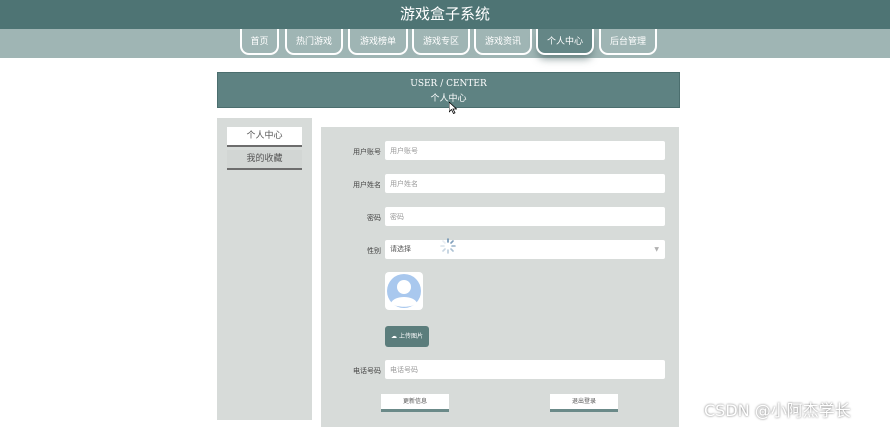 This screenshot has width=890, height=427. Describe the element at coordinates (503, 42) in the screenshot. I see `nav-item-game-news: 游戏资讯` at that location.